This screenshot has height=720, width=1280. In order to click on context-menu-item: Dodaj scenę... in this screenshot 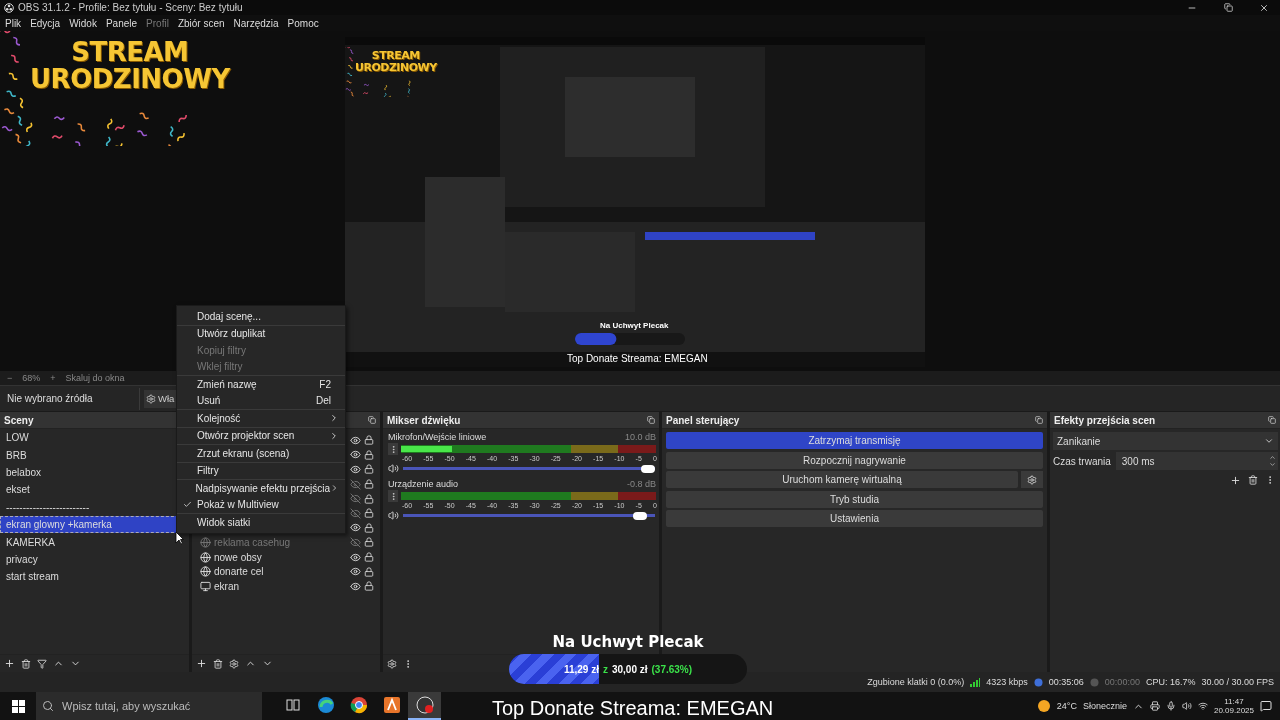, I will do `click(261, 316)`.